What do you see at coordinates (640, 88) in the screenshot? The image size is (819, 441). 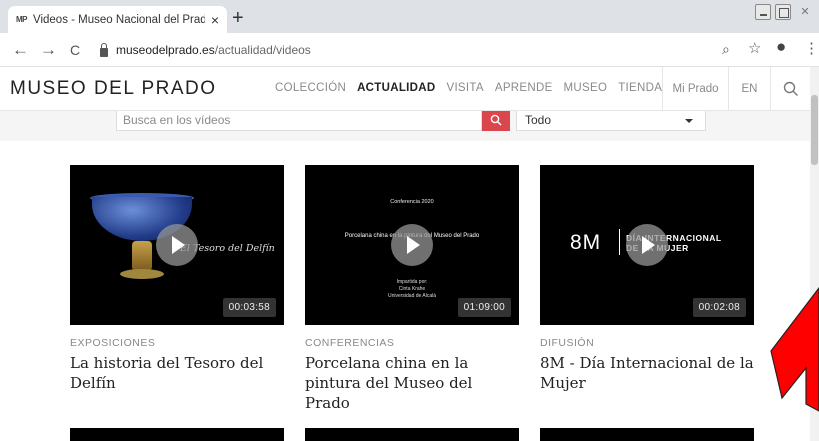 I see `nav-tienda: TIENDA` at bounding box center [640, 88].